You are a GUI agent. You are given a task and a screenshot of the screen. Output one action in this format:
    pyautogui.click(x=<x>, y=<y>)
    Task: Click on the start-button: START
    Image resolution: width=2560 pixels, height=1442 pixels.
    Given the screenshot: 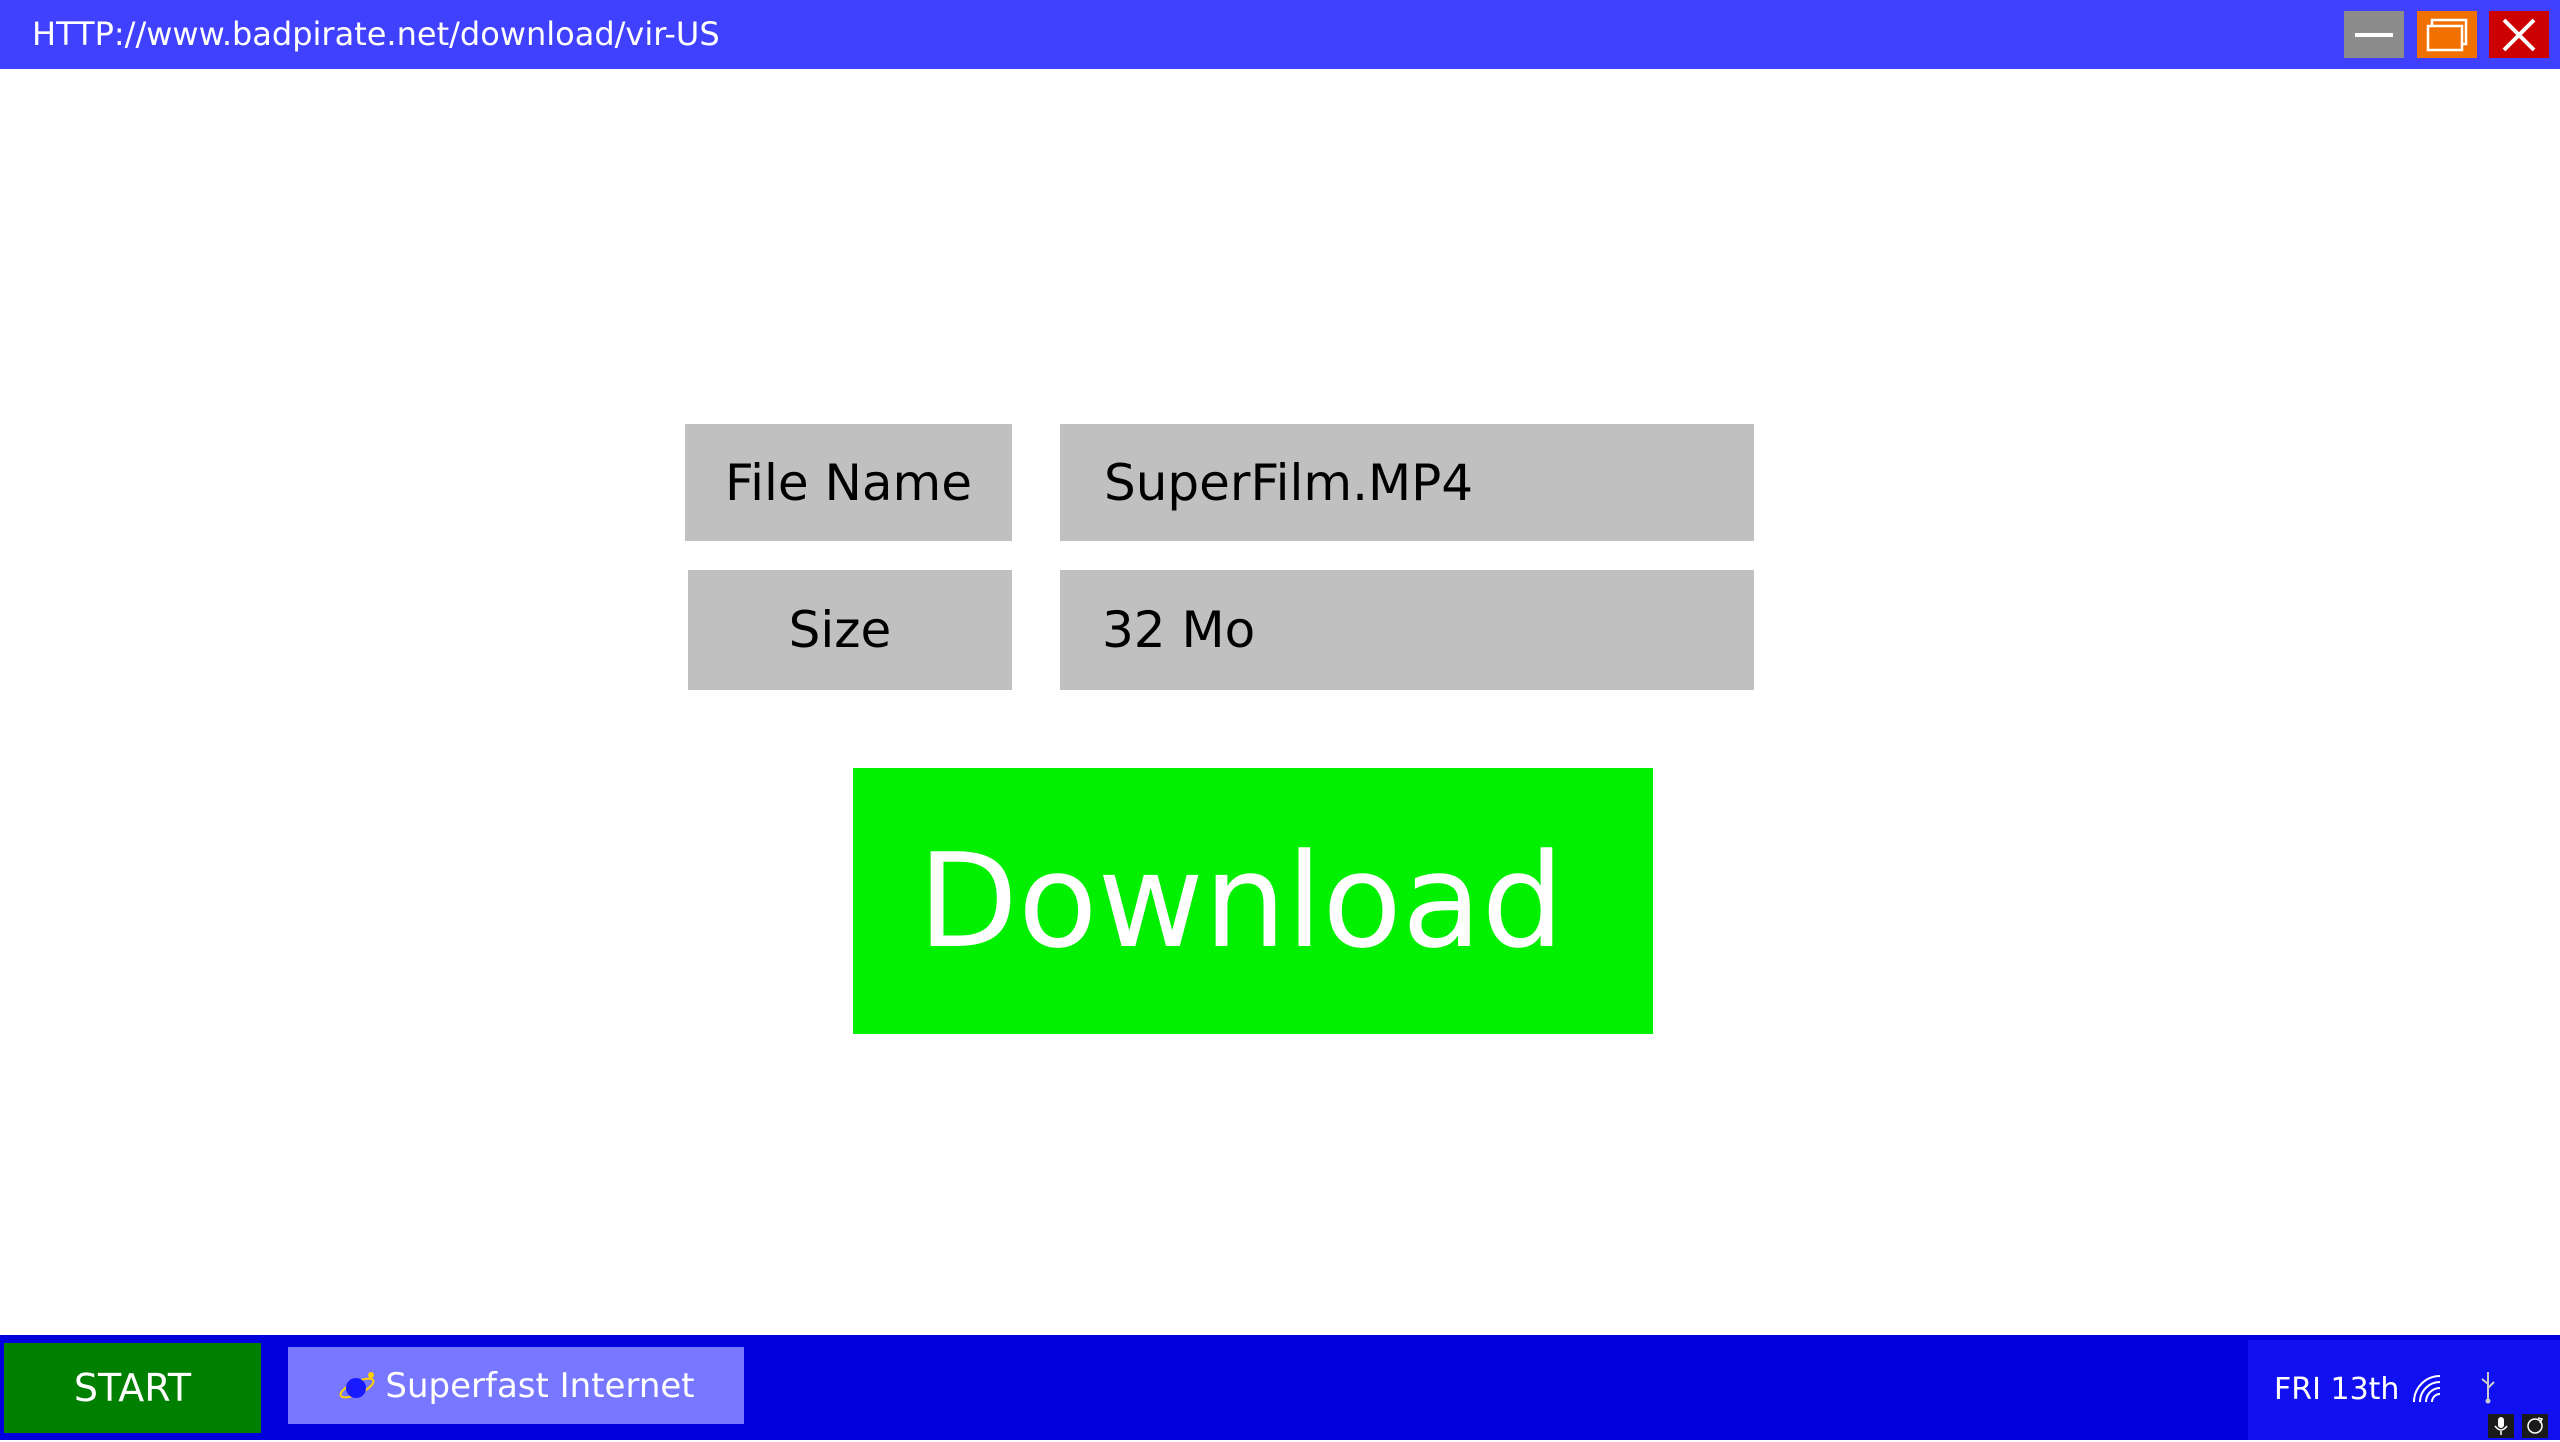 What is the action you would take?
    pyautogui.click(x=132, y=1388)
    